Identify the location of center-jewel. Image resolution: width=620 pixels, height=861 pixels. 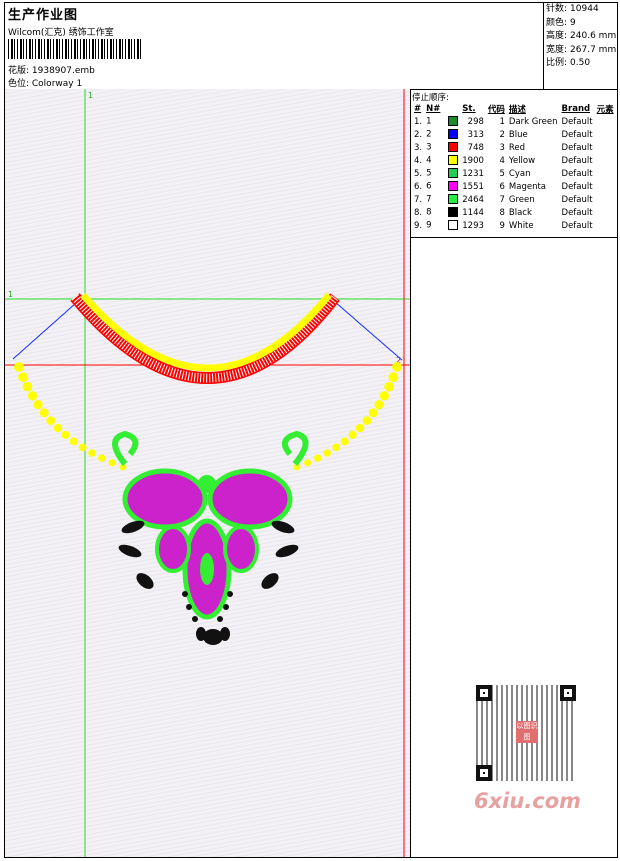
(207, 569).